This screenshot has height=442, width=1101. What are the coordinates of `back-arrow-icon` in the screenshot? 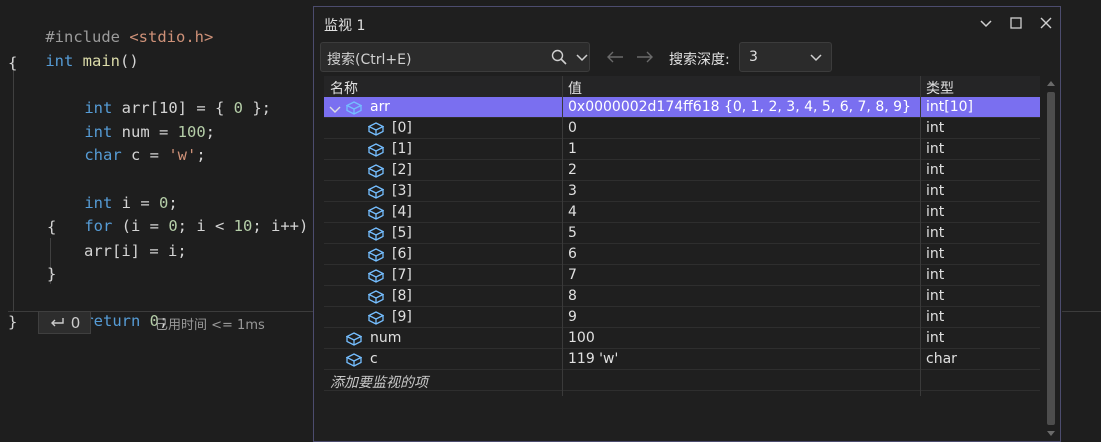 It's located at (615, 58).